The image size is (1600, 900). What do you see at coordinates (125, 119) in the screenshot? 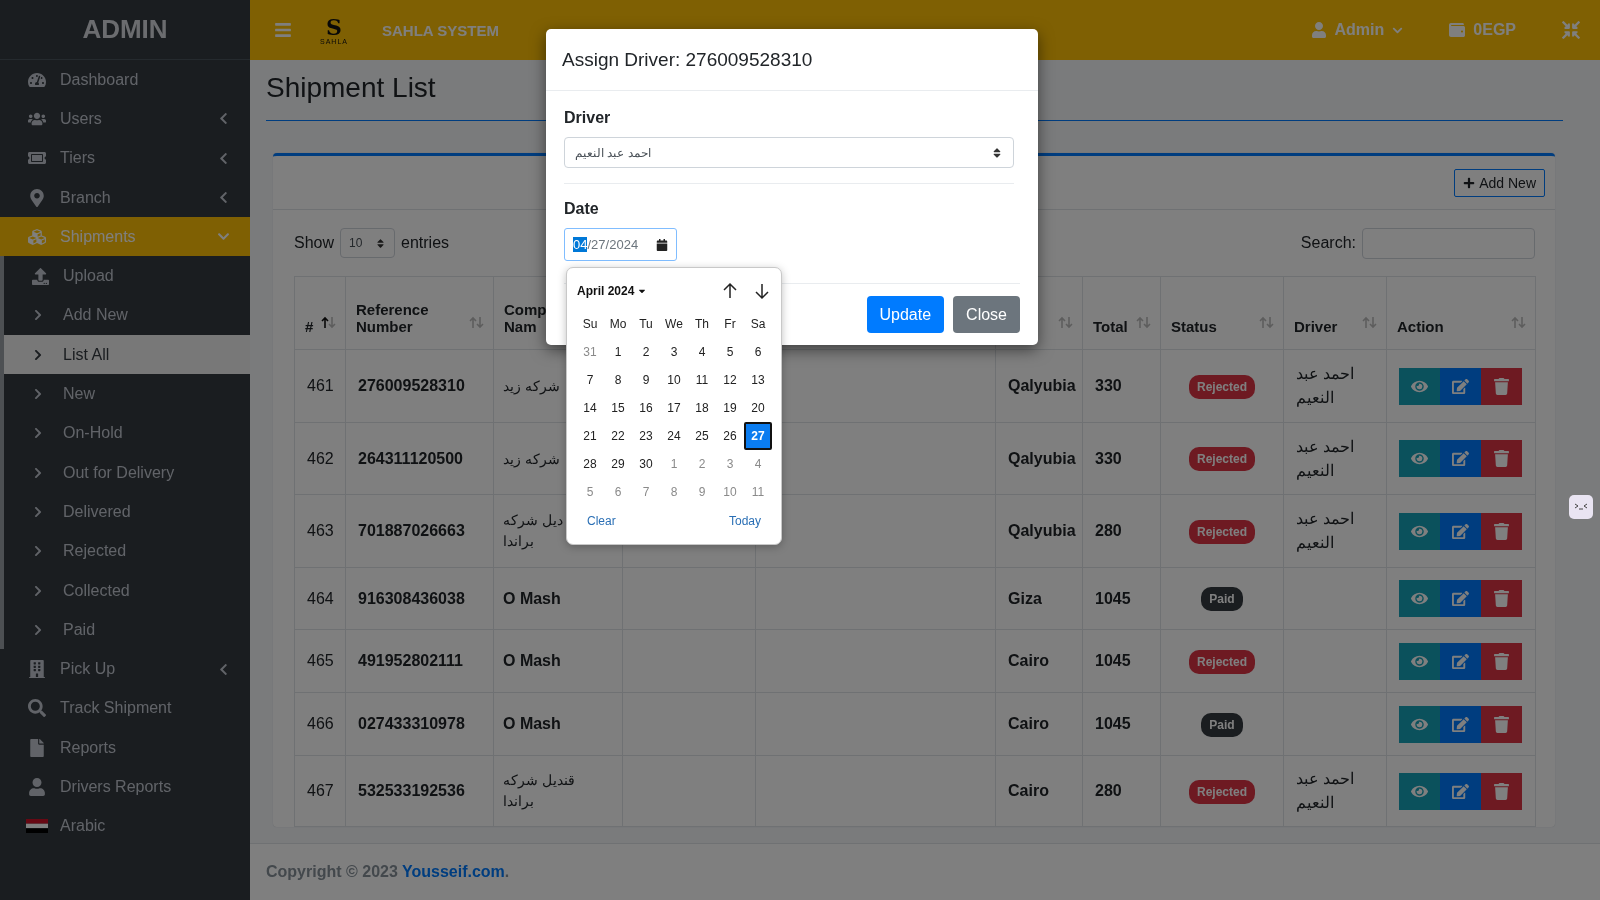
I see `sidebar-item: Users` at bounding box center [125, 119].